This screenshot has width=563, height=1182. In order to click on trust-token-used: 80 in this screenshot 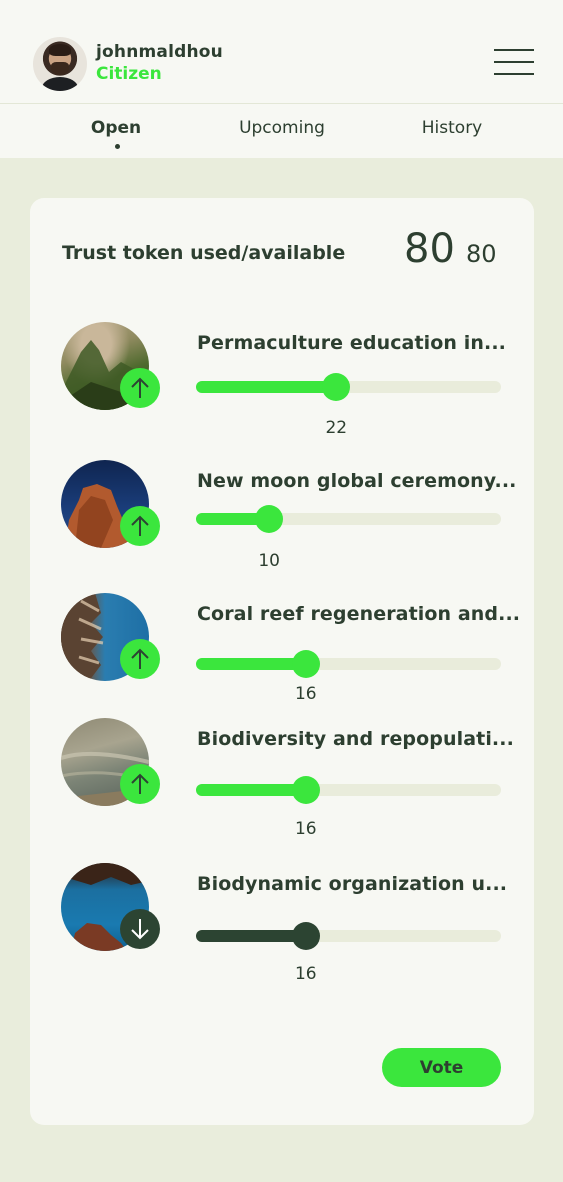, I will do `click(429, 249)`.